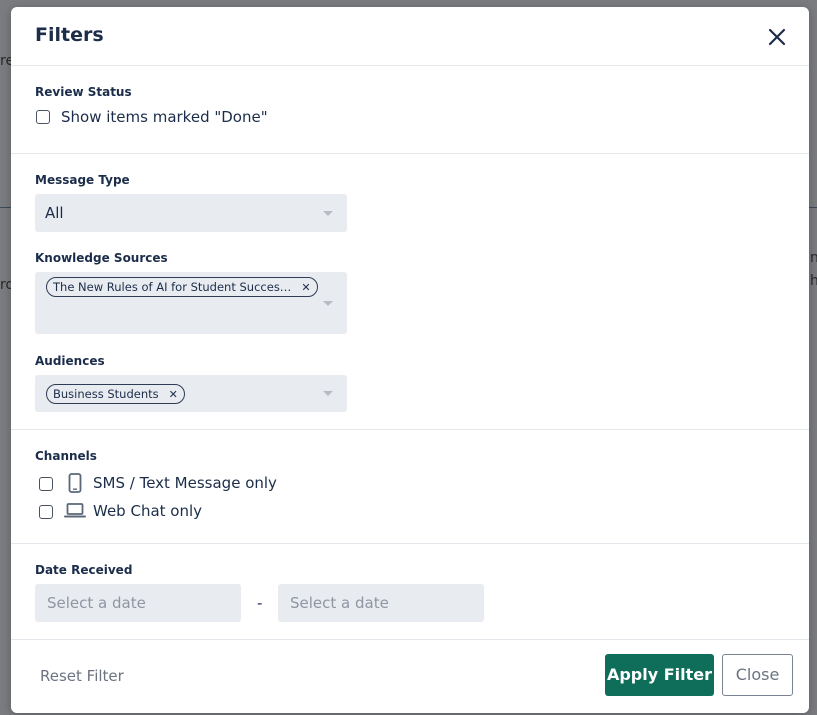 The width and height of the screenshot is (817, 715). What do you see at coordinates (84, 570) in the screenshot?
I see `date-received-label: Date Received` at bounding box center [84, 570].